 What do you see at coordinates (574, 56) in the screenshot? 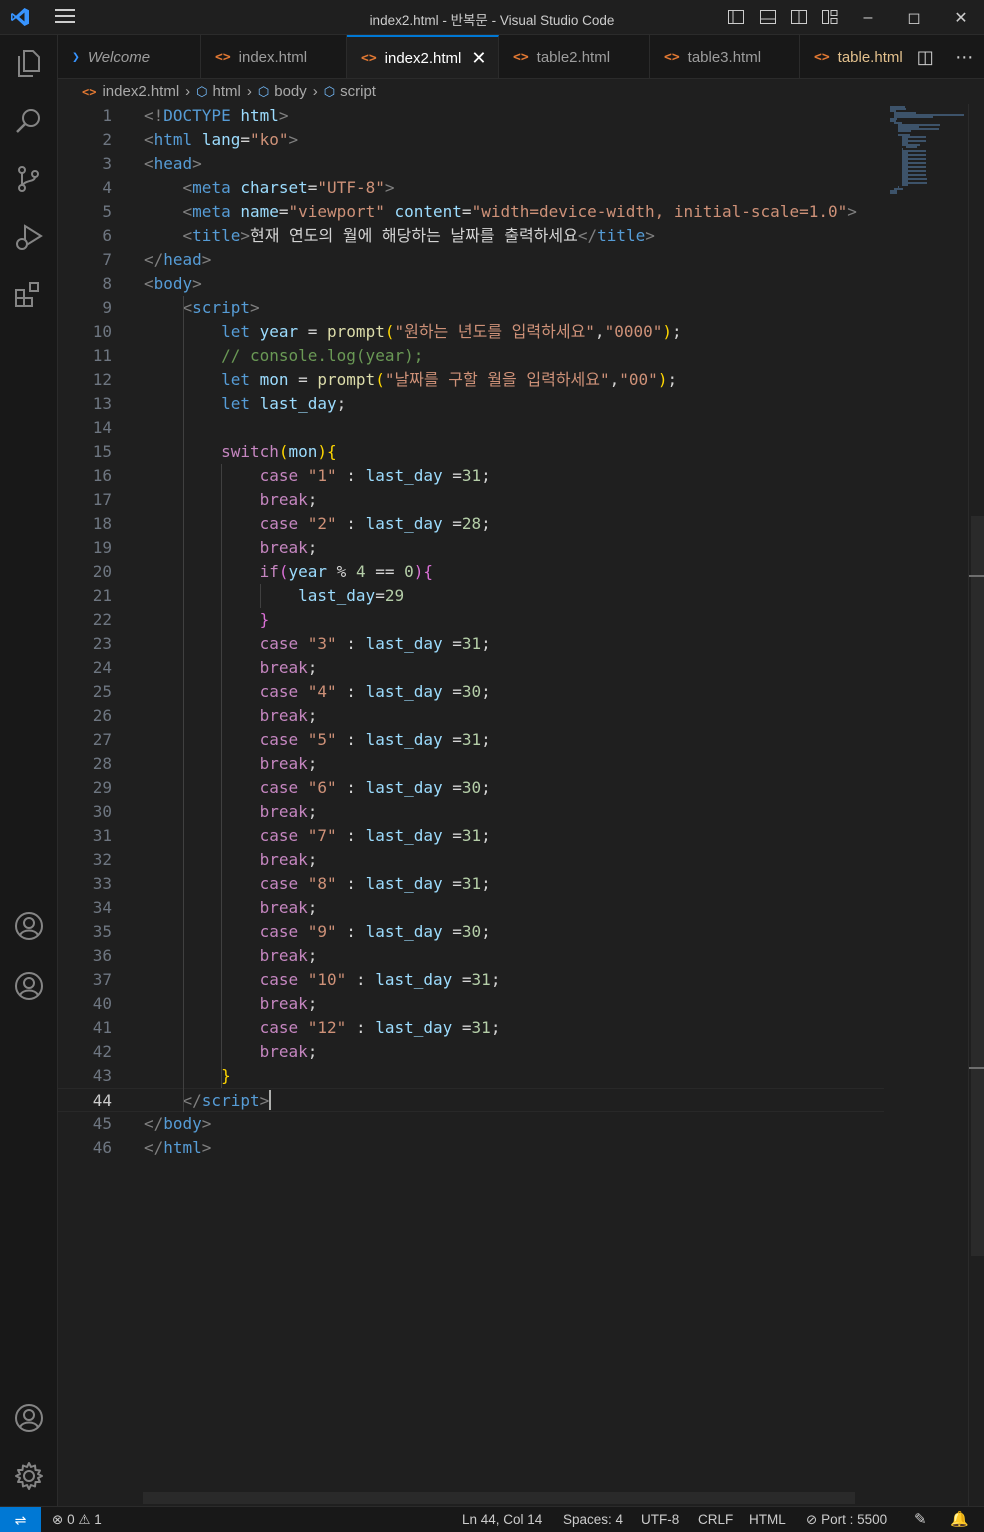
I see `tab-table2-html: <> table2.html` at bounding box center [574, 56].